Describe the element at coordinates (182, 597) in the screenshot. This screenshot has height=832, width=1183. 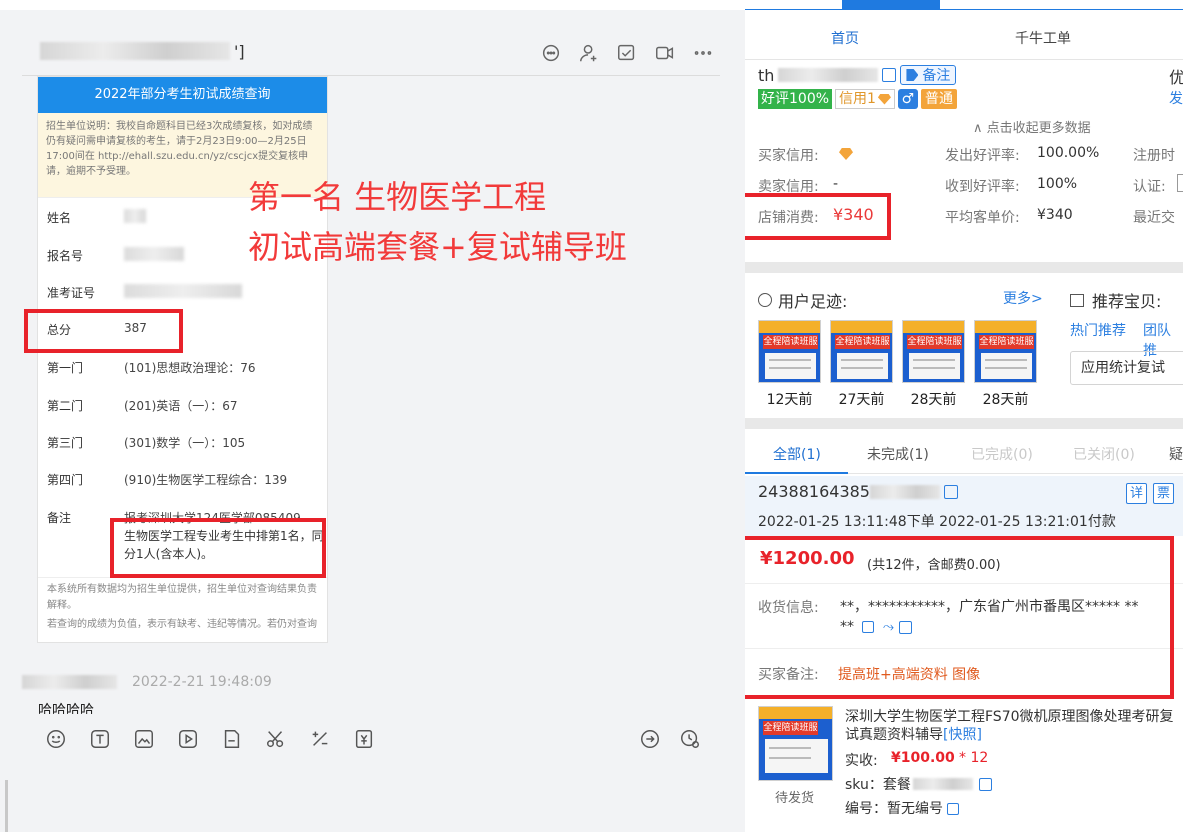
I see `card-footer-line: 本系统所有数据均为招生单位提供，招生单位对查询结果负责解释。` at that location.